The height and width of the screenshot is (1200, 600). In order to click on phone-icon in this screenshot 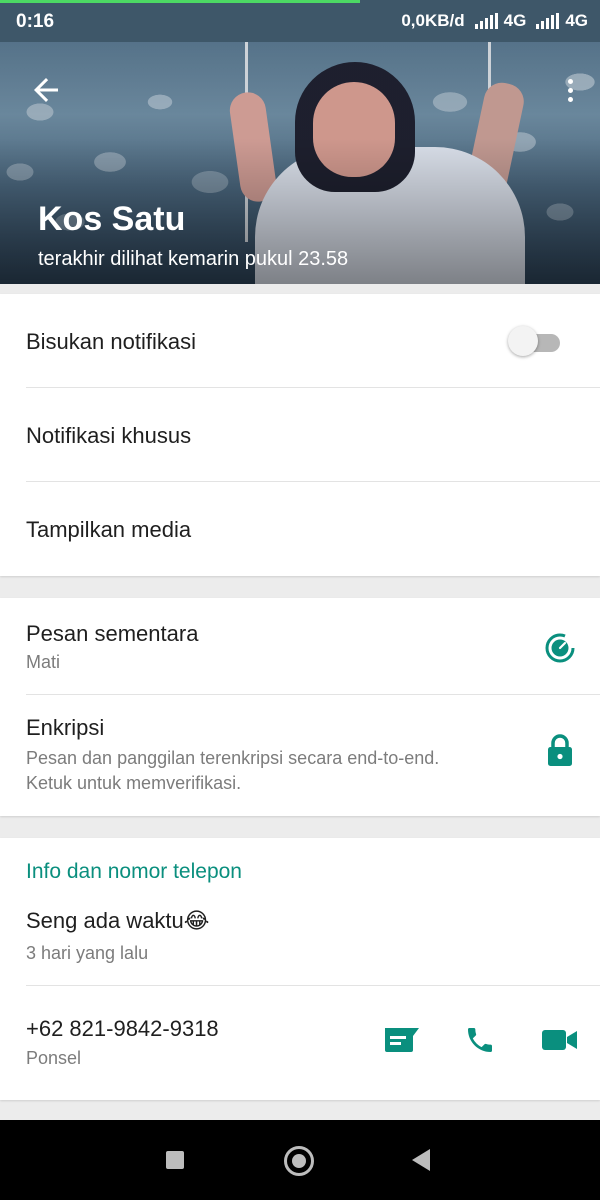, I will do `click(480, 1040)`.